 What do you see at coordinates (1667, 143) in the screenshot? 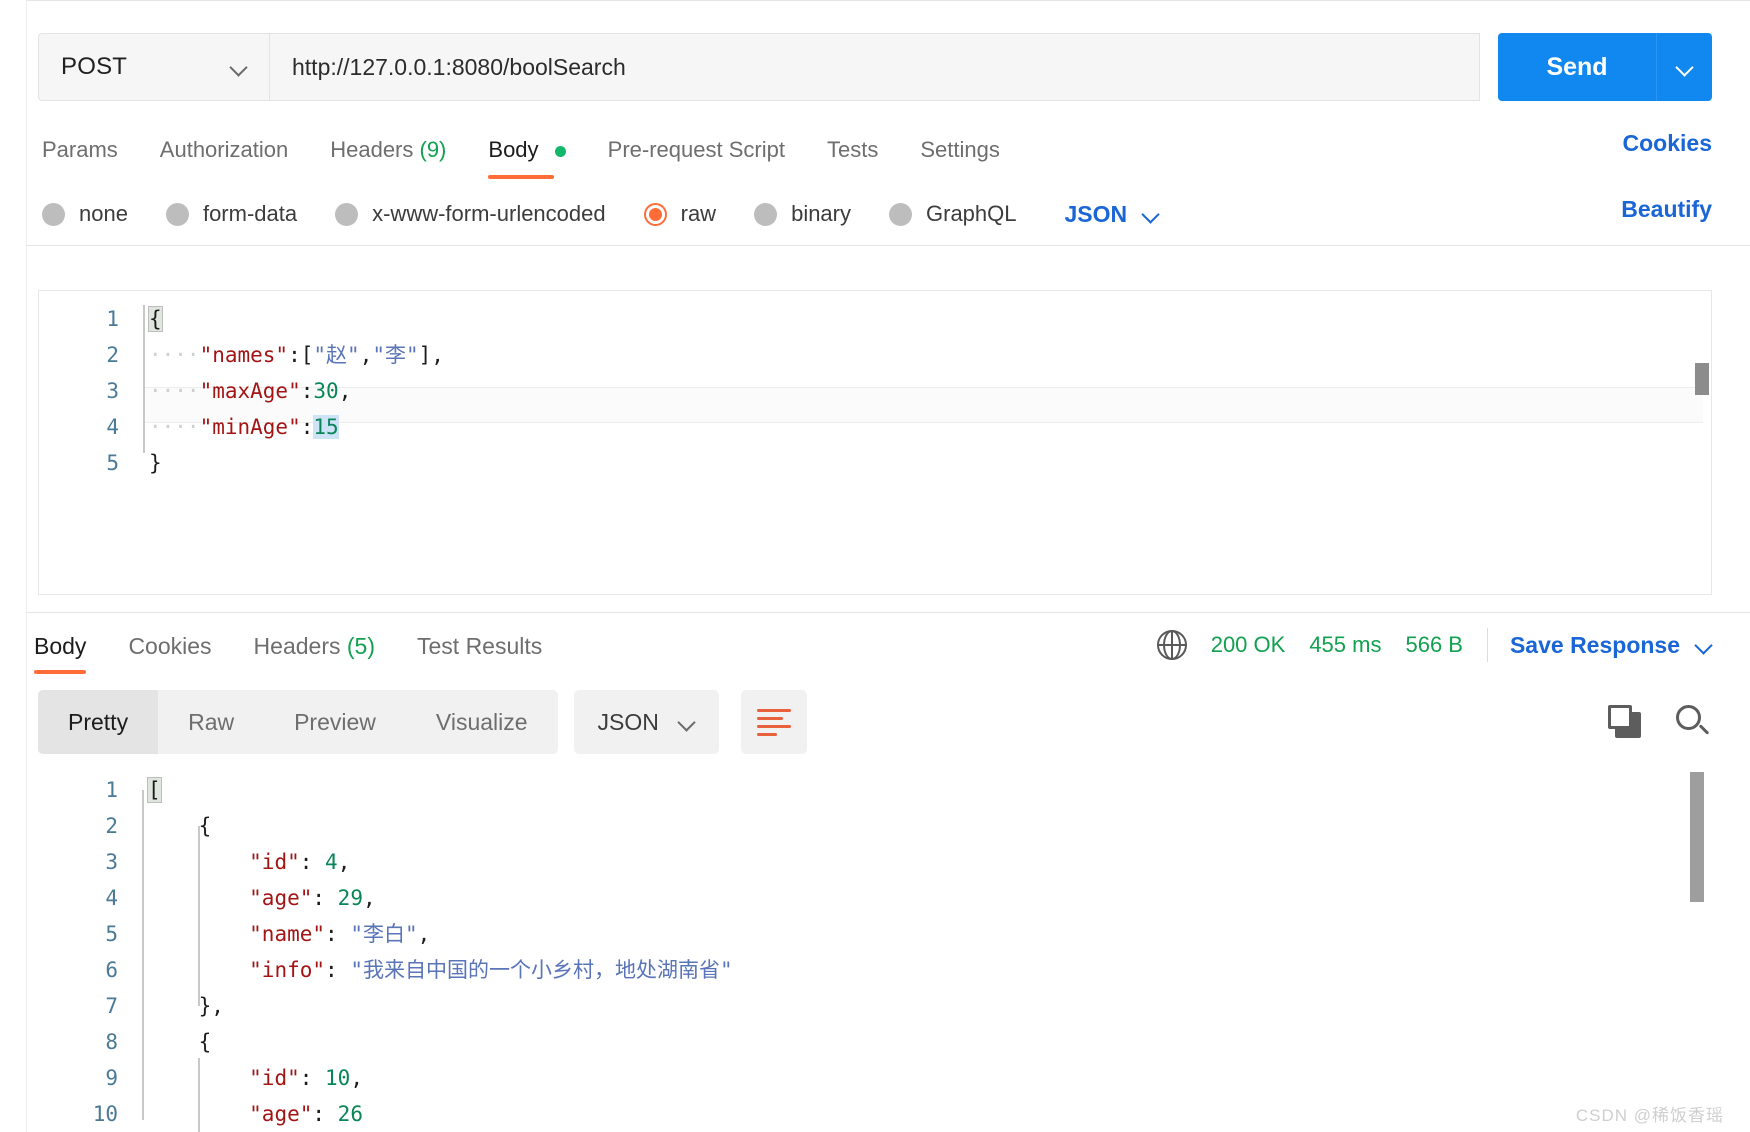
I see `cookies-link: Cookies` at bounding box center [1667, 143].